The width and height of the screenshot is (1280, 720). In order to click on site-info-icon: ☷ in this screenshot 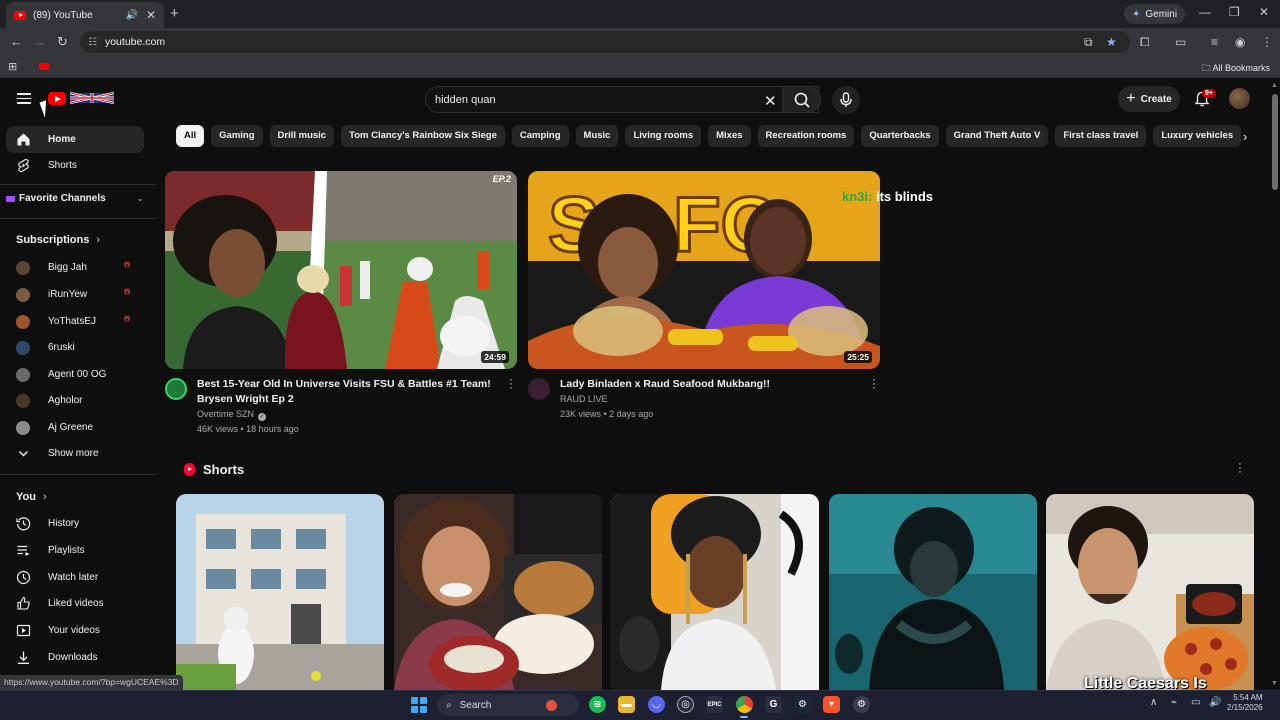, I will do `click(92, 42)`.